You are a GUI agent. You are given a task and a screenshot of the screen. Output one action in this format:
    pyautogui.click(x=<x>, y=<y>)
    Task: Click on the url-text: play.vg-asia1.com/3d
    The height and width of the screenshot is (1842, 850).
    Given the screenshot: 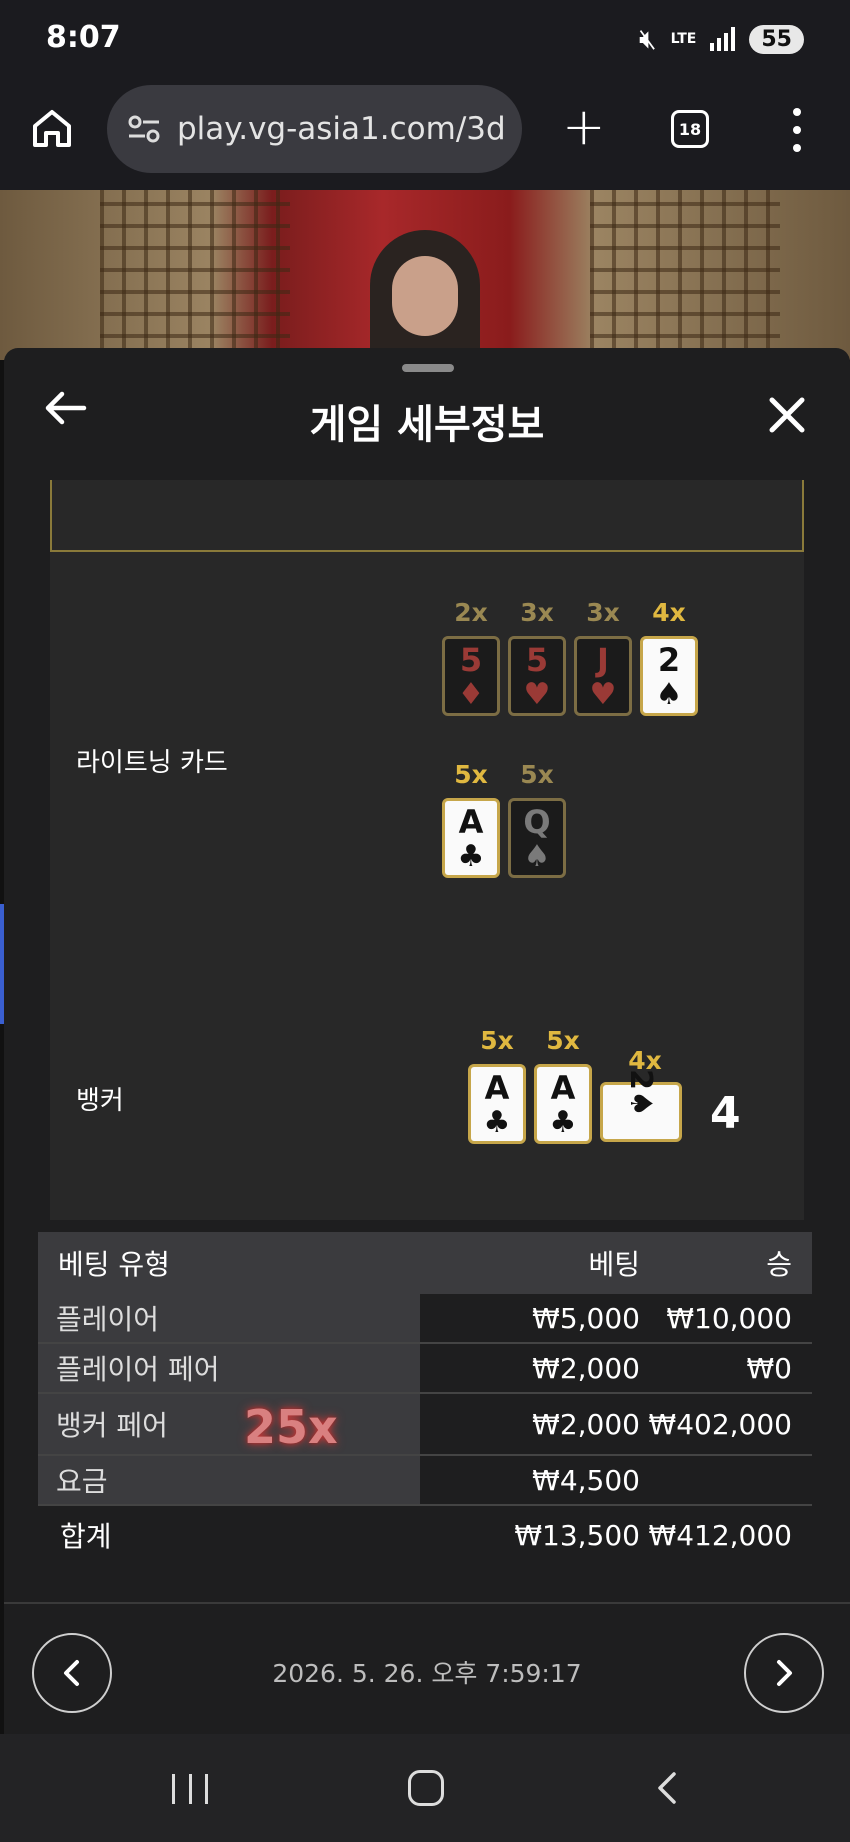 What is the action you would take?
    pyautogui.click(x=341, y=129)
    